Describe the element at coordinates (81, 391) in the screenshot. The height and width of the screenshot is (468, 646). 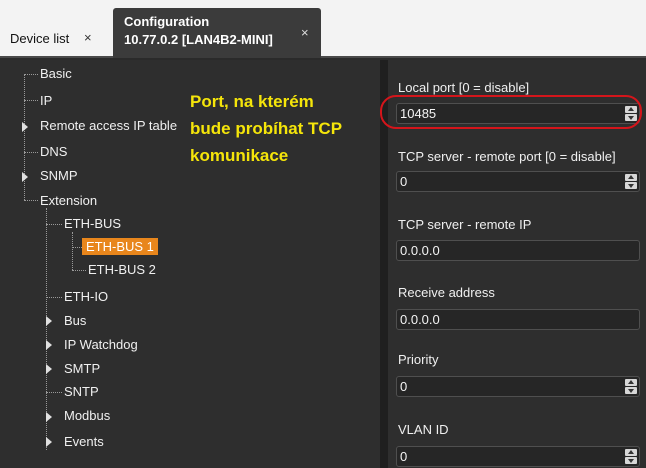
I see `tree-item-sntp: SNTP` at that location.